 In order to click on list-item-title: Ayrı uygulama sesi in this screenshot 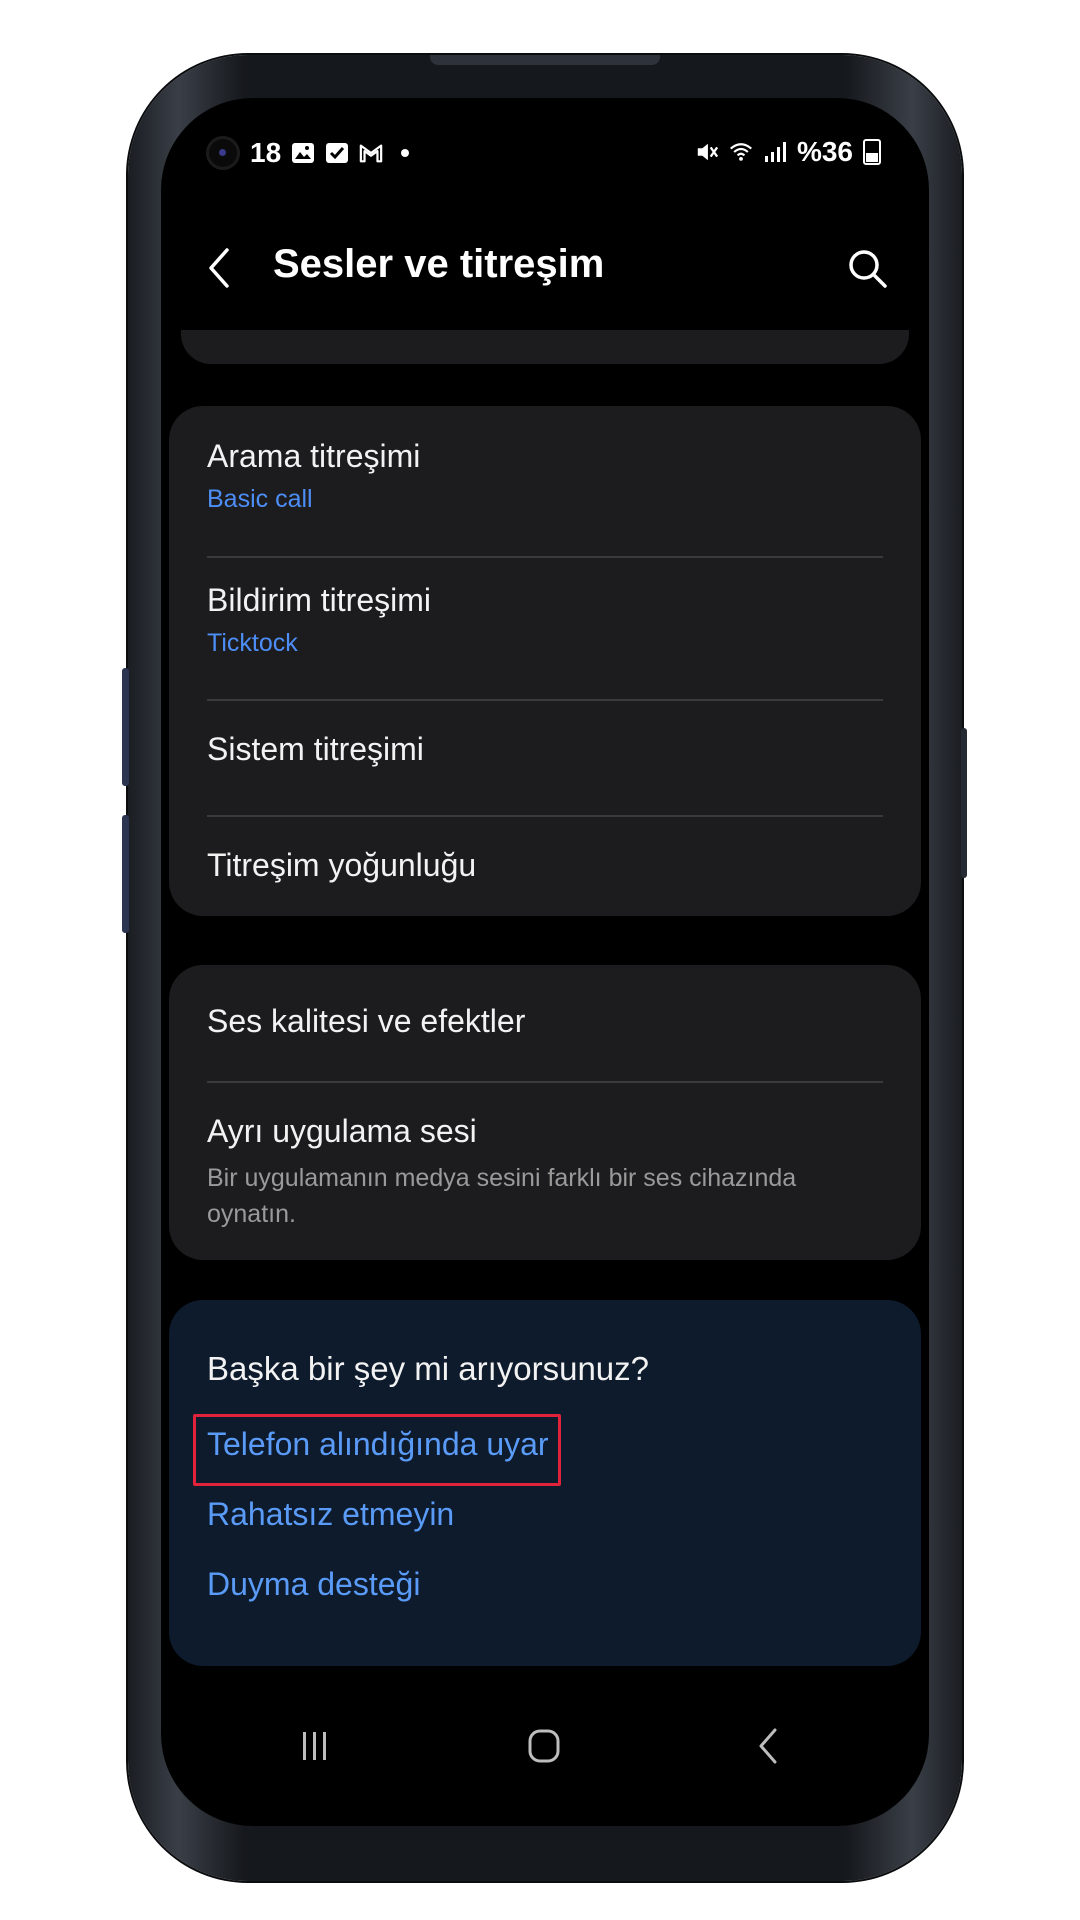, I will do `click(342, 1131)`.